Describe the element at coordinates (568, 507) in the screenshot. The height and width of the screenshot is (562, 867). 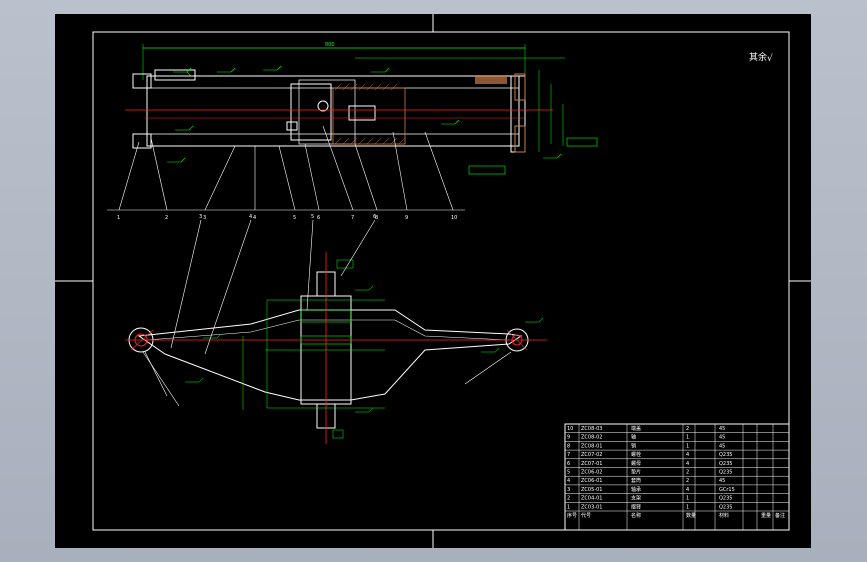
I see `title-cell-index: 1` at that location.